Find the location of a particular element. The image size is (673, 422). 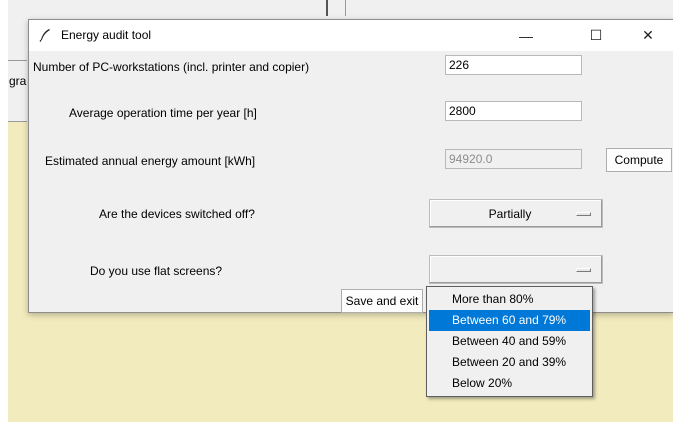

feather-icon is located at coordinates (44, 35).